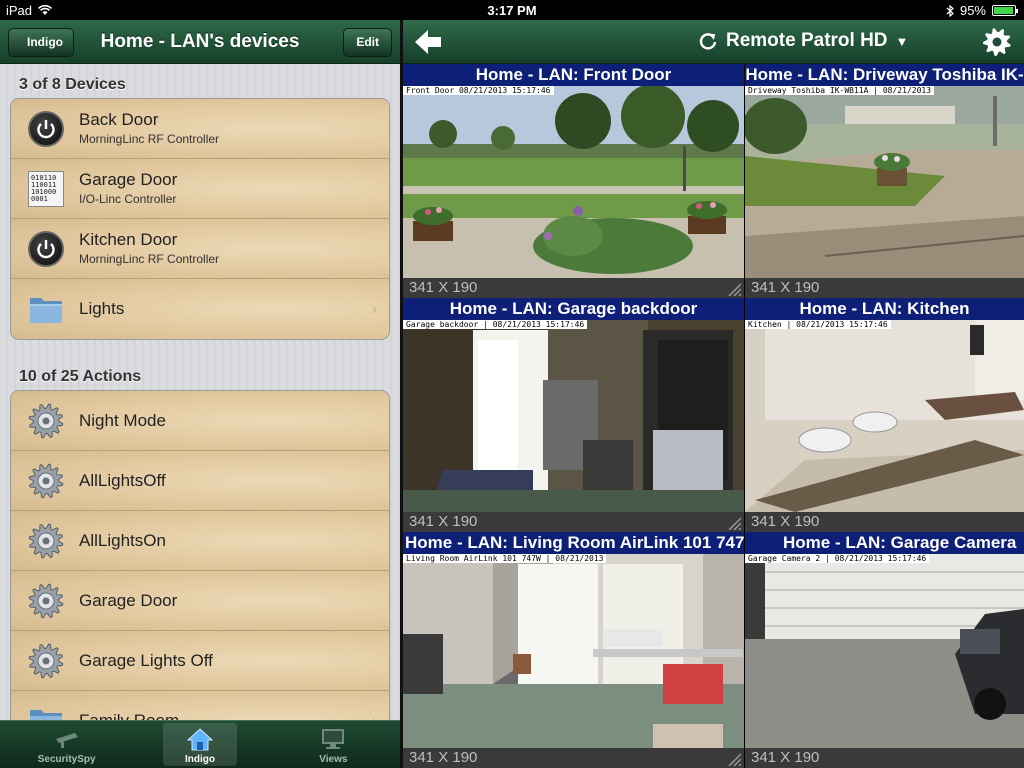 The width and height of the screenshot is (1024, 768). I want to click on camera-timestamp: Garage Camera 2 | 08/21/2013 15:17:46, so click(837, 558).